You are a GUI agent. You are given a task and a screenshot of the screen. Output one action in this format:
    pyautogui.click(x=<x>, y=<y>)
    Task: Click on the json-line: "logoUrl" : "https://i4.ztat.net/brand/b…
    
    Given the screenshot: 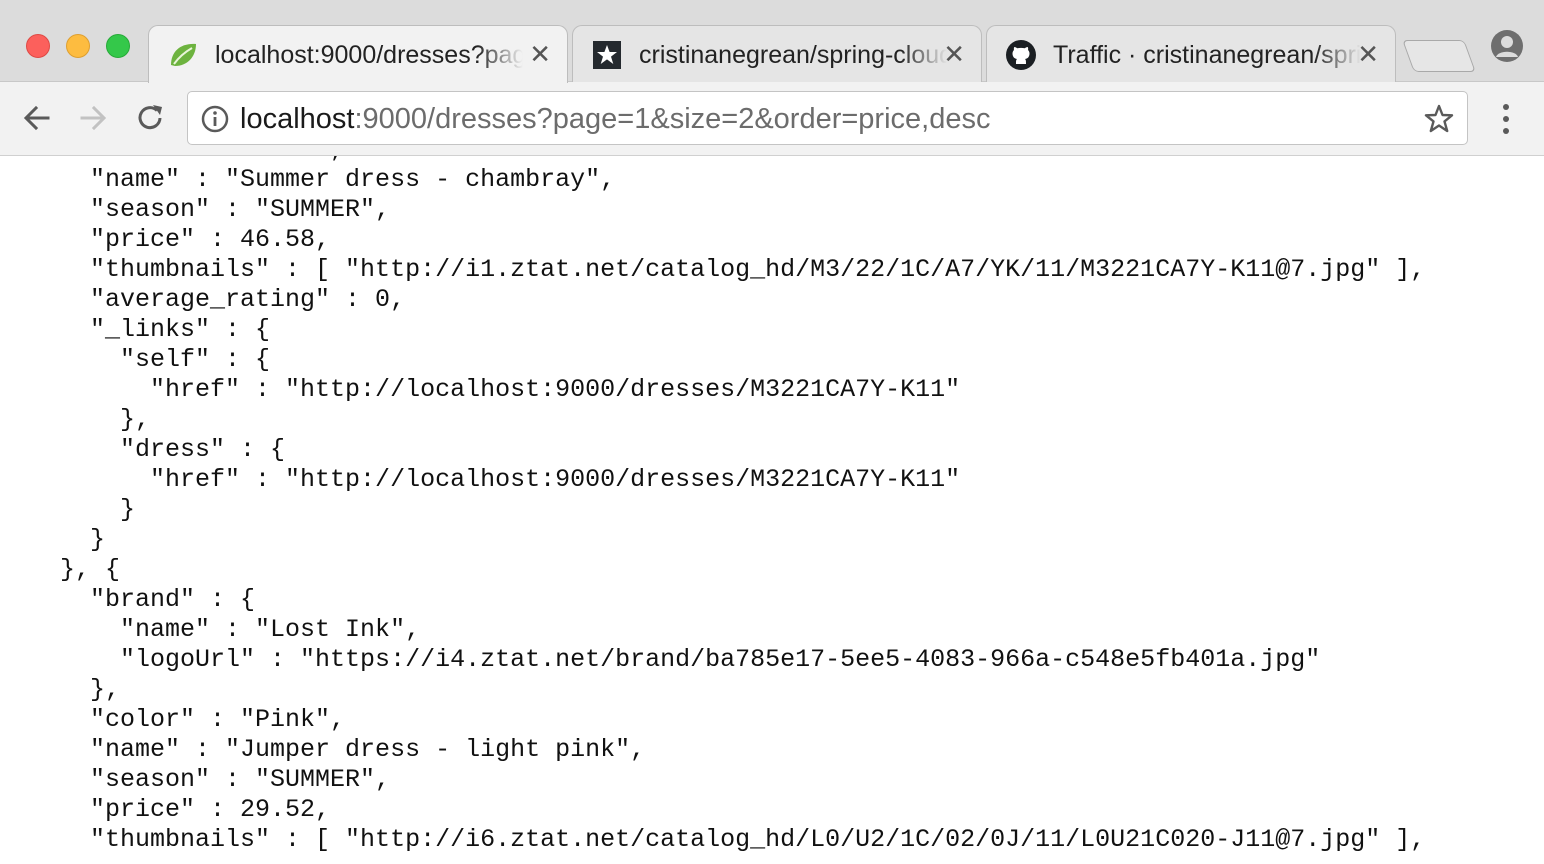 What is the action you would take?
    pyautogui.click(x=660, y=659)
    